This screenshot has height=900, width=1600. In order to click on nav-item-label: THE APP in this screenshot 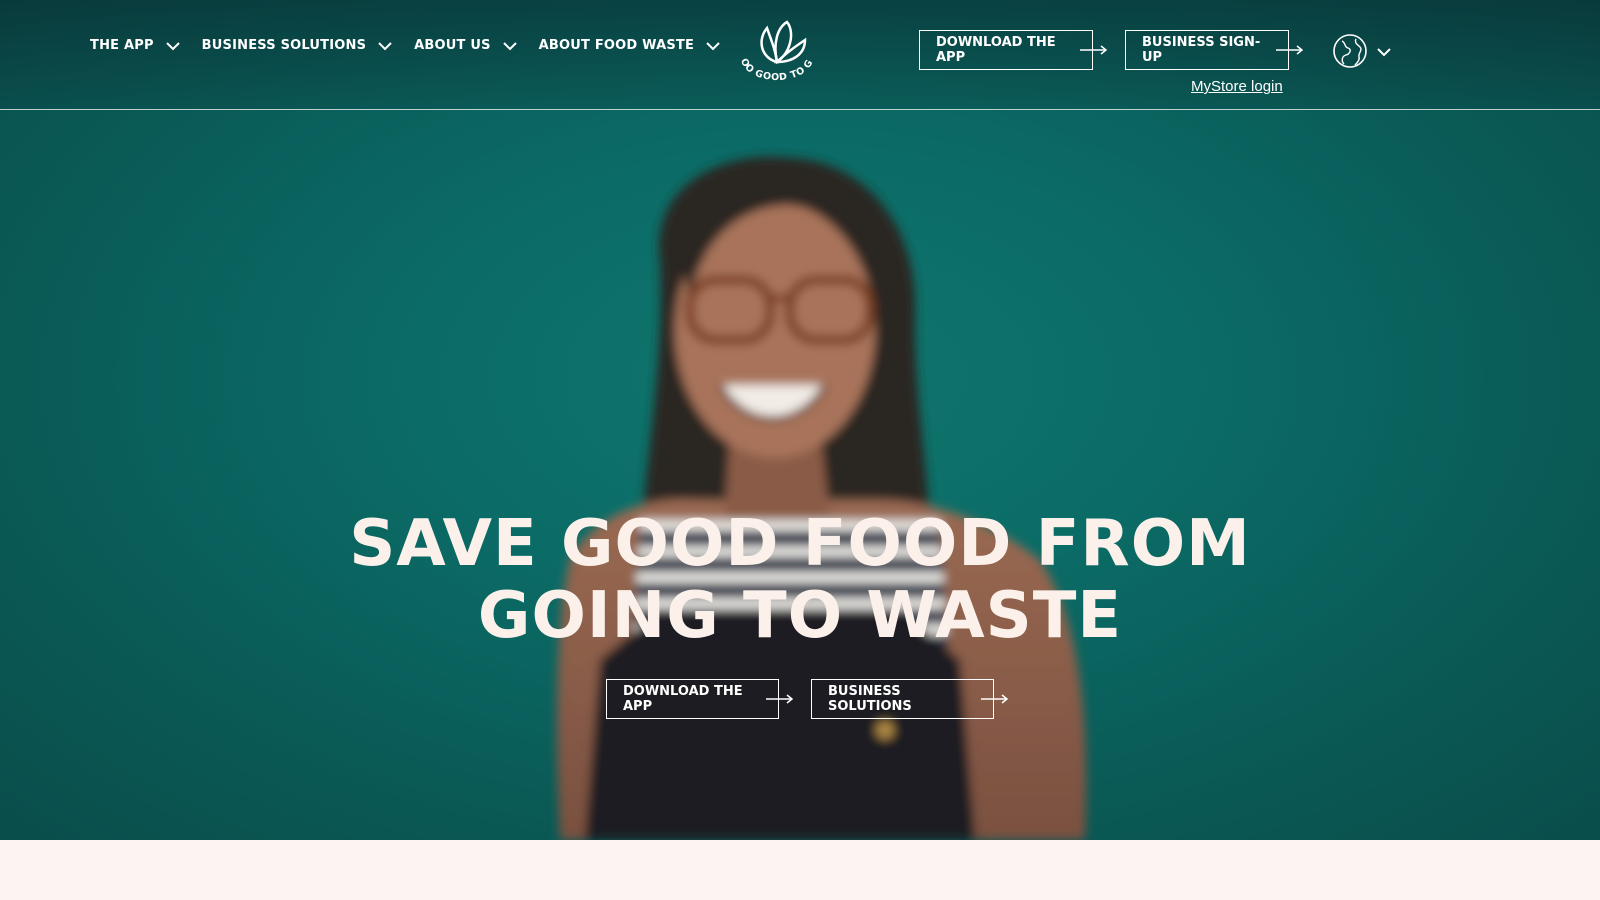, I will do `click(122, 45)`.